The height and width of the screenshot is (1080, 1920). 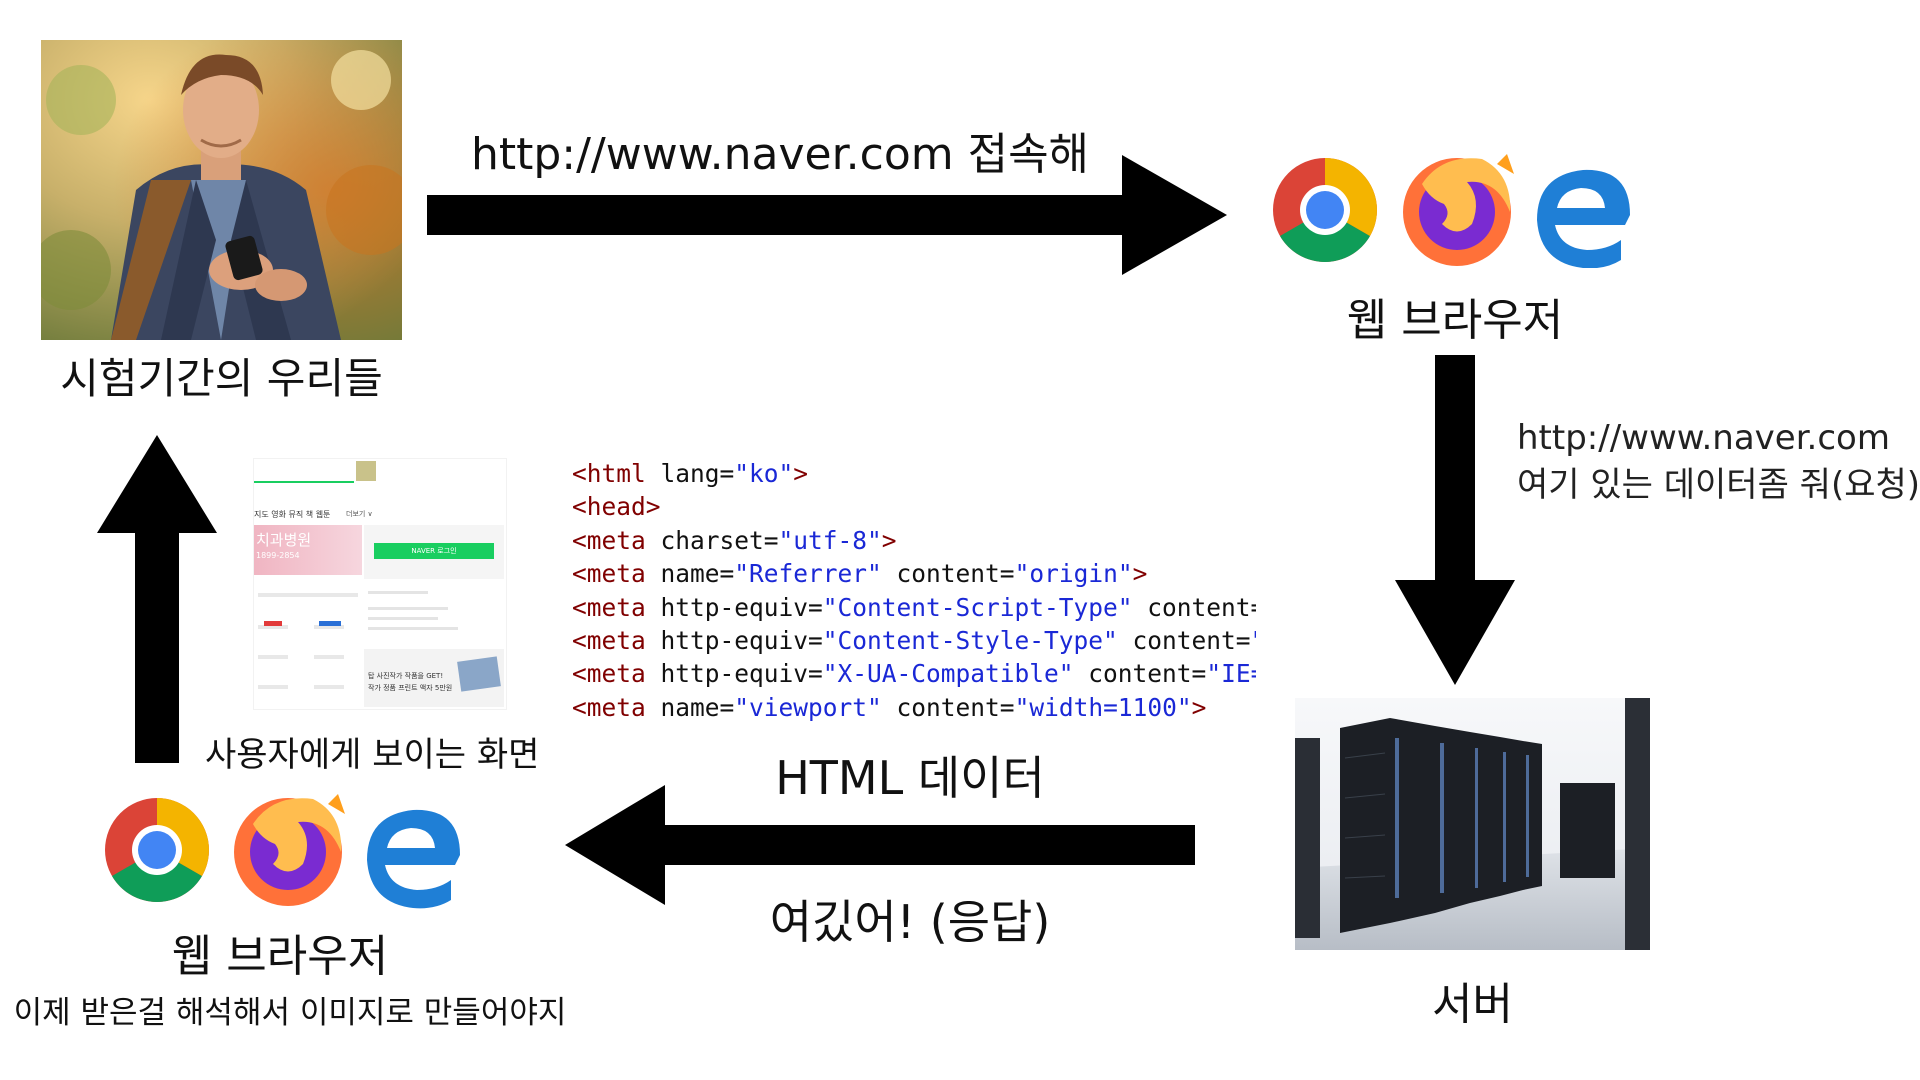 What do you see at coordinates (221, 190) in the screenshot?
I see `user-photo` at bounding box center [221, 190].